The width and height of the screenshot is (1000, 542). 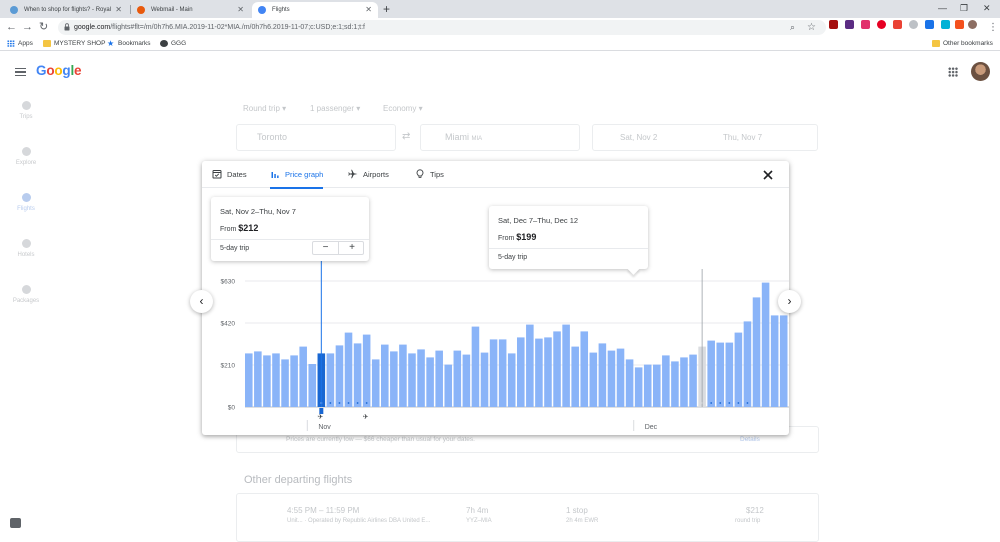 What do you see at coordinates (15, 523) in the screenshot?
I see `feedback-icon` at bounding box center [15, 523].